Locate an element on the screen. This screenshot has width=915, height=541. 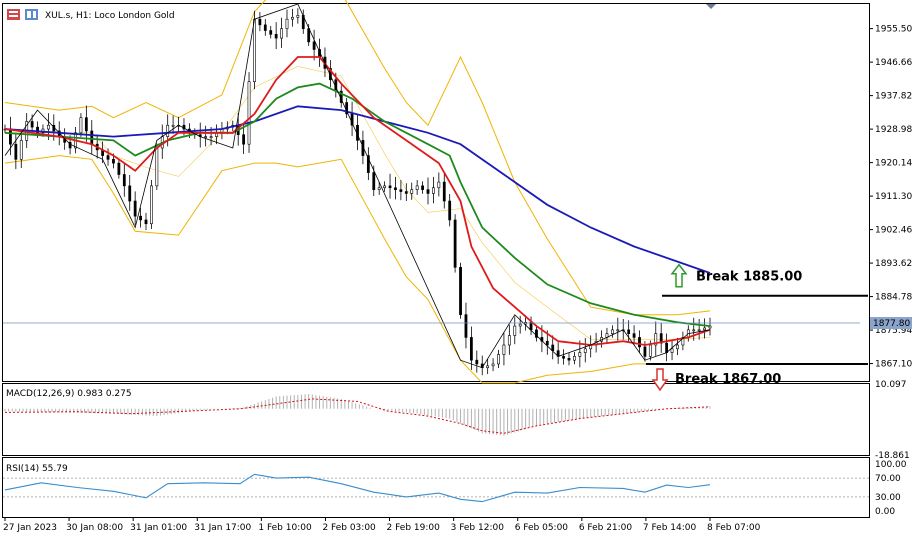
time-axis-label: 7 Feb 14:00 is located at coordinates (670, 528).